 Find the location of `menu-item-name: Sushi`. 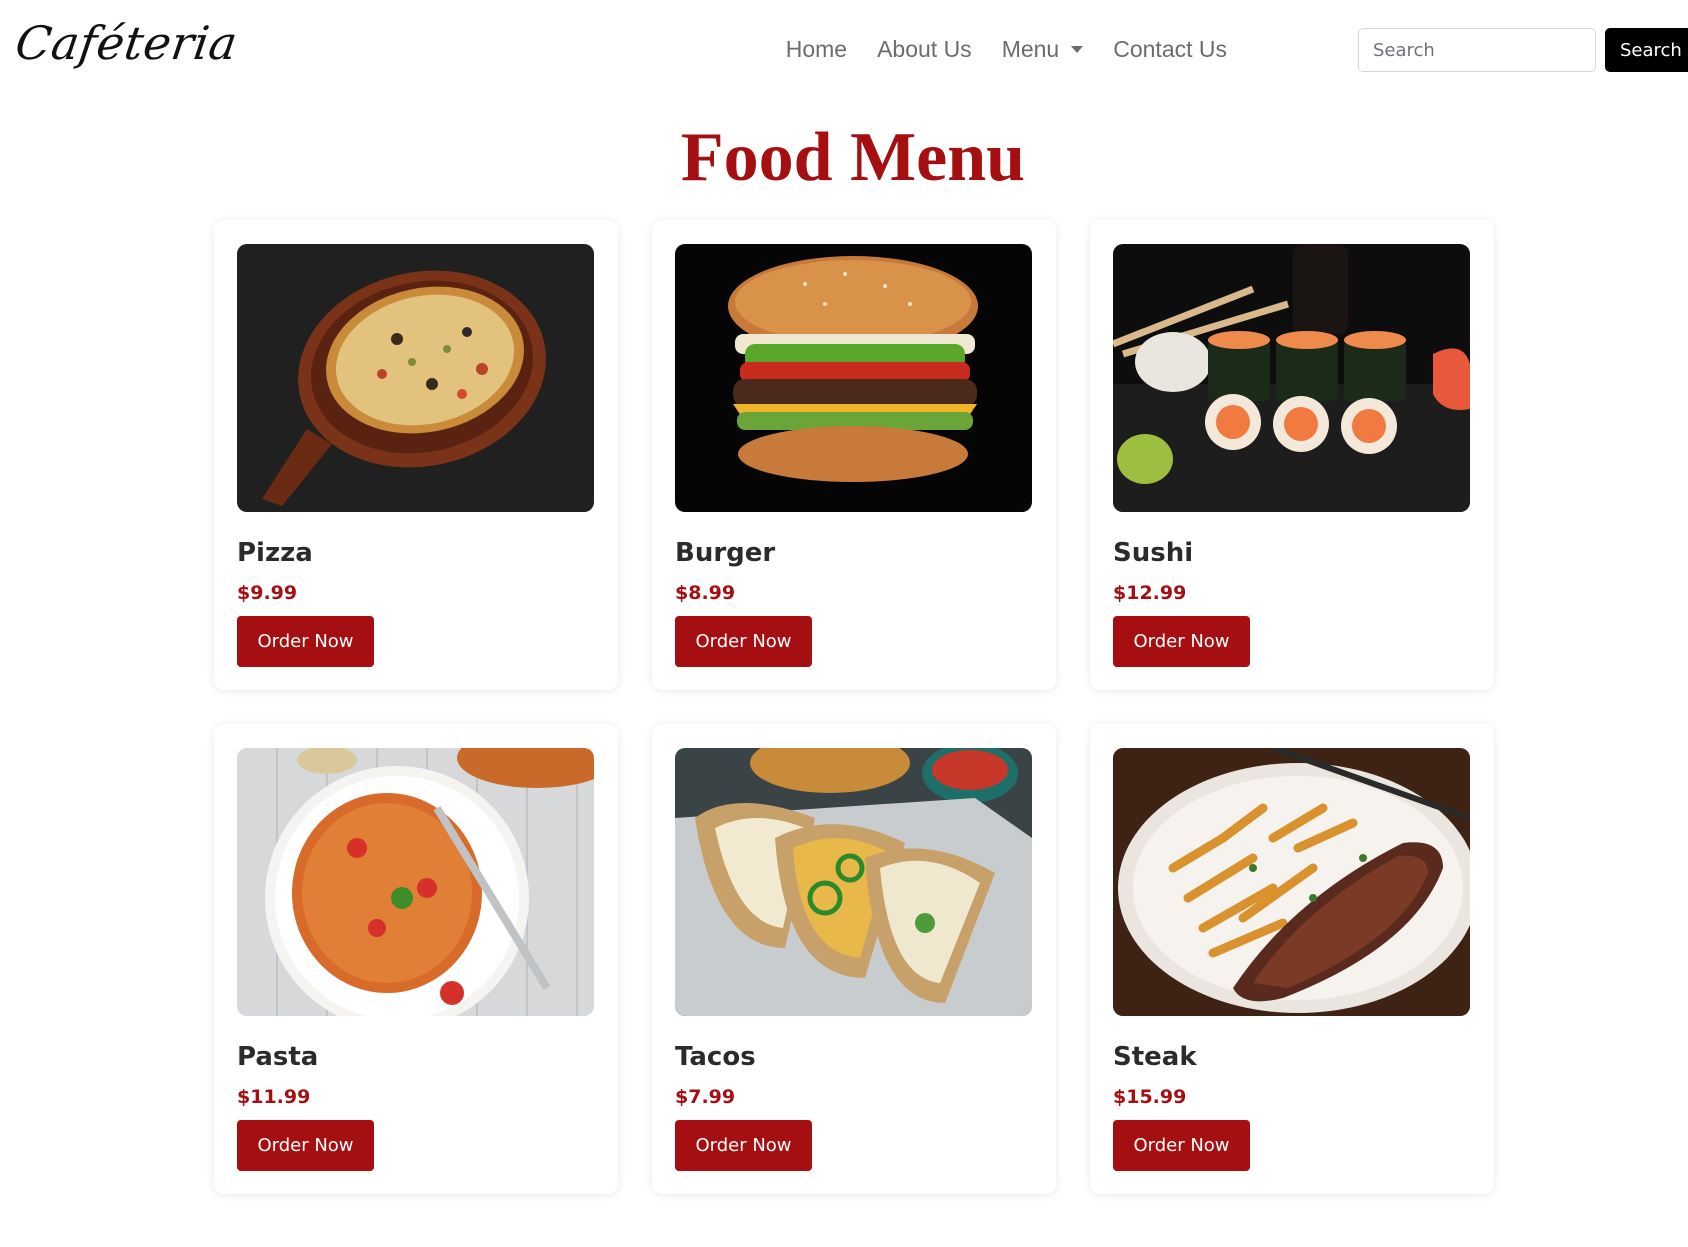

menu-item-name: Sushi is located at coordinates (1153, 553).